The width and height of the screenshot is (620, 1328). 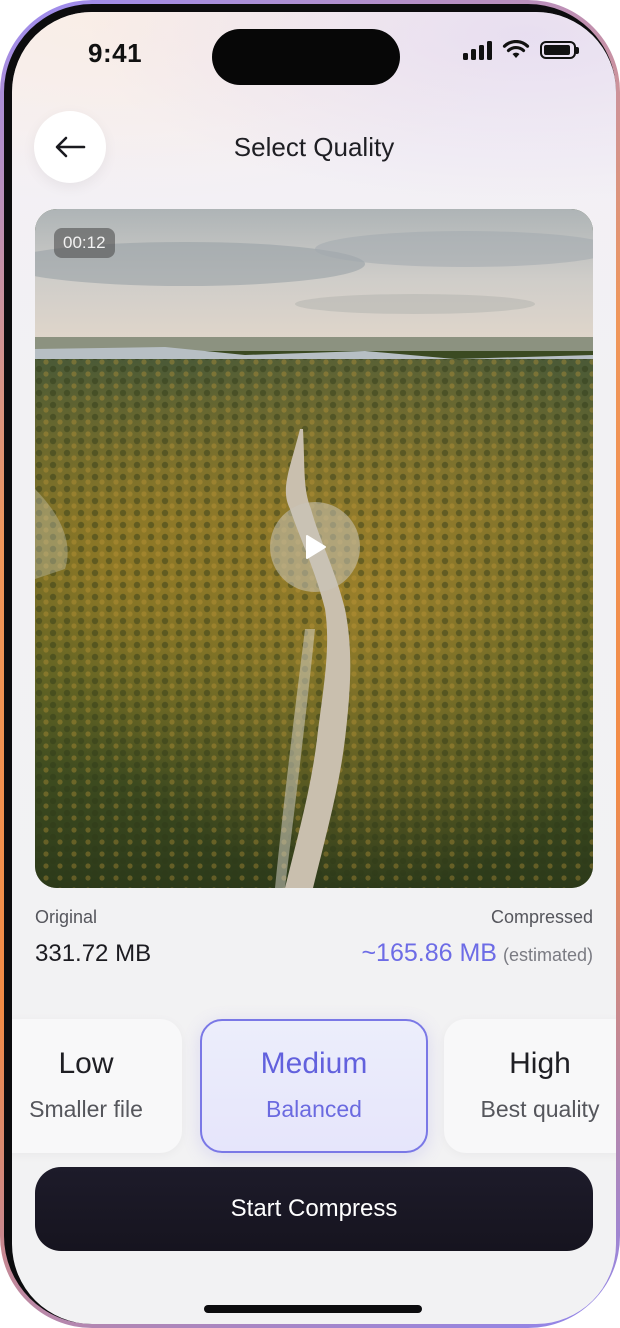 What do you see at coordinates (547, 955) in the screenshot?
I see `compressed-estimate-note: (estimated)` at bounding box center [547, 955].